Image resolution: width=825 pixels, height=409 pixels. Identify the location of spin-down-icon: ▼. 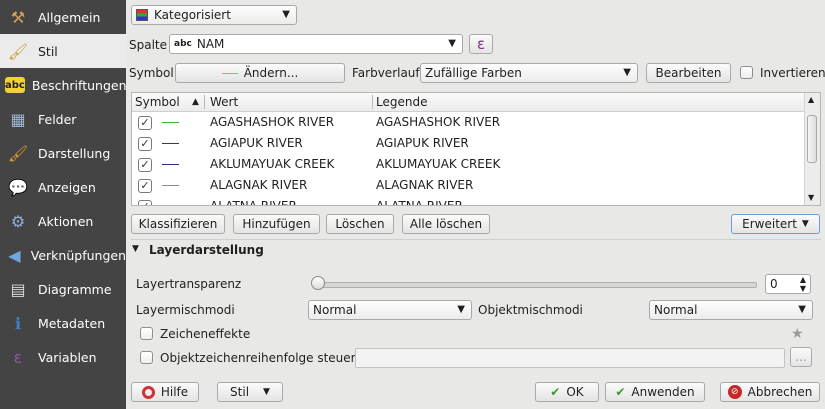
(803, 288).